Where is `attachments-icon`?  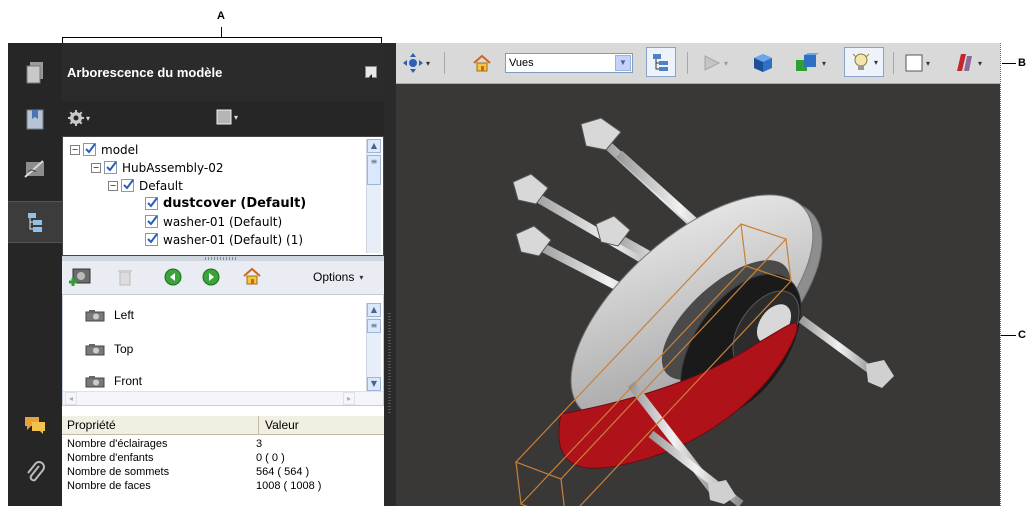
attachments-icon is located at coordinates (36, 471).